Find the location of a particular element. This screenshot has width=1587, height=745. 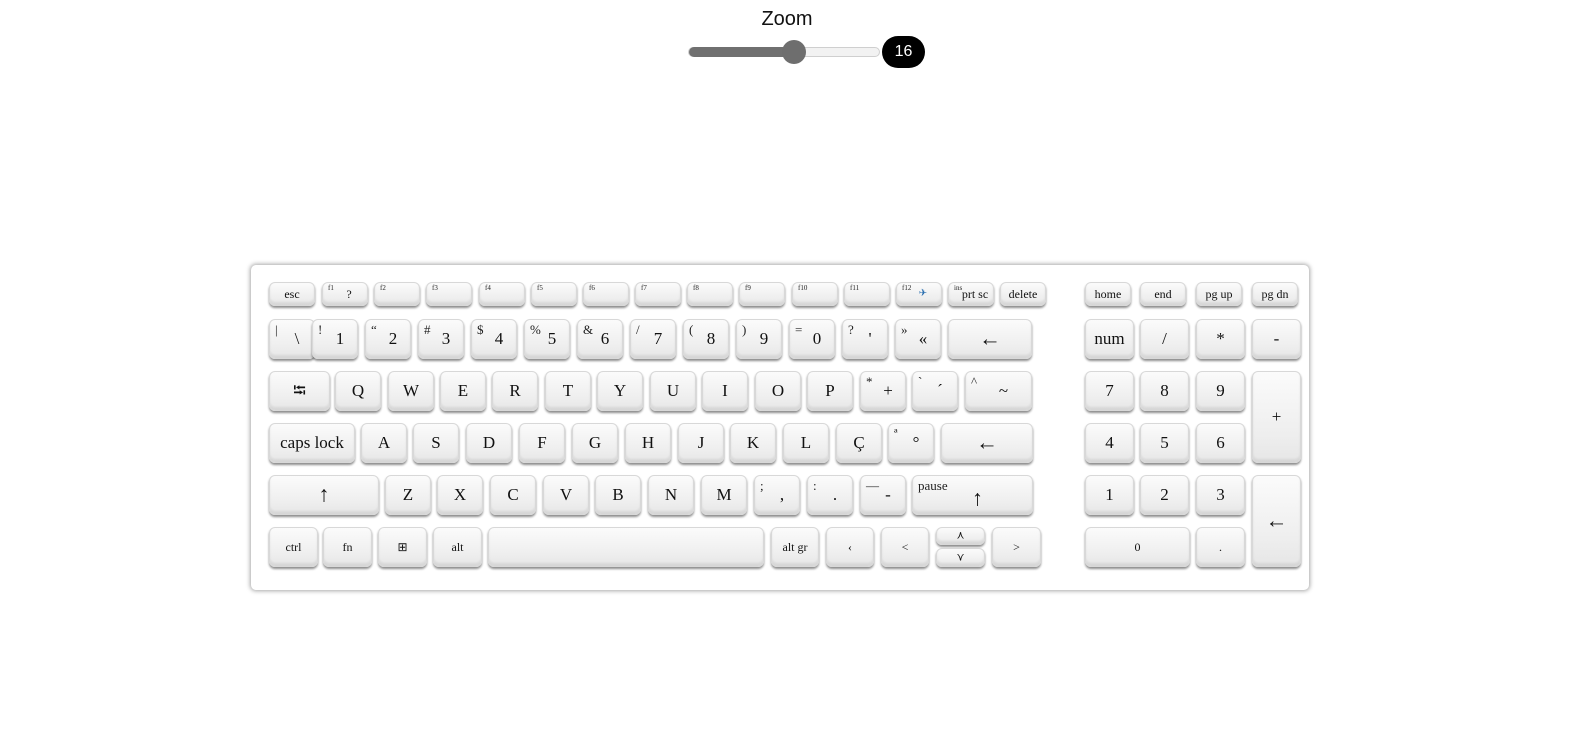

key-a: A is located at coordinates (384, 443).